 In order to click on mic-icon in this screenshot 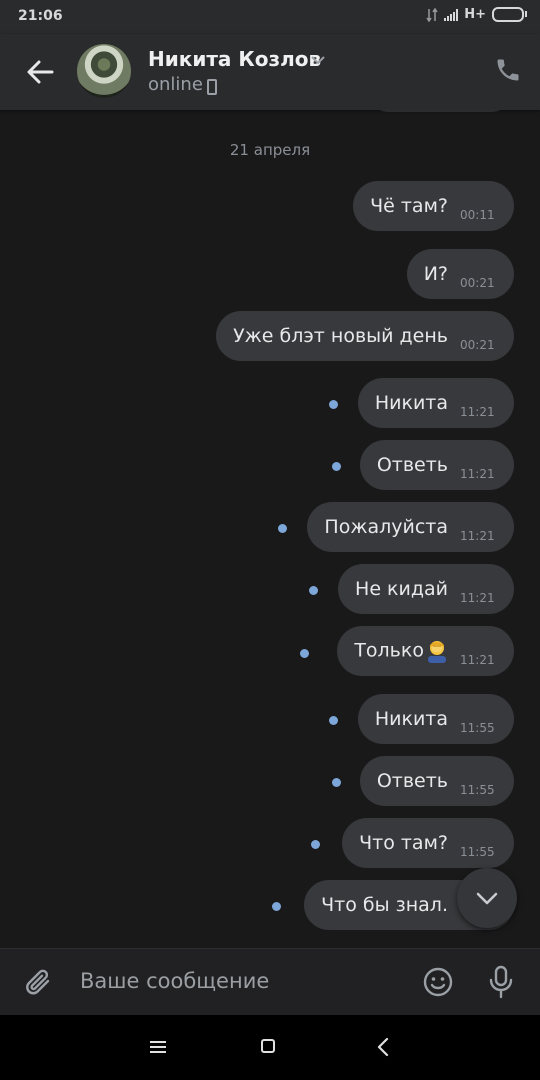, I will do `click(501, 982)`.